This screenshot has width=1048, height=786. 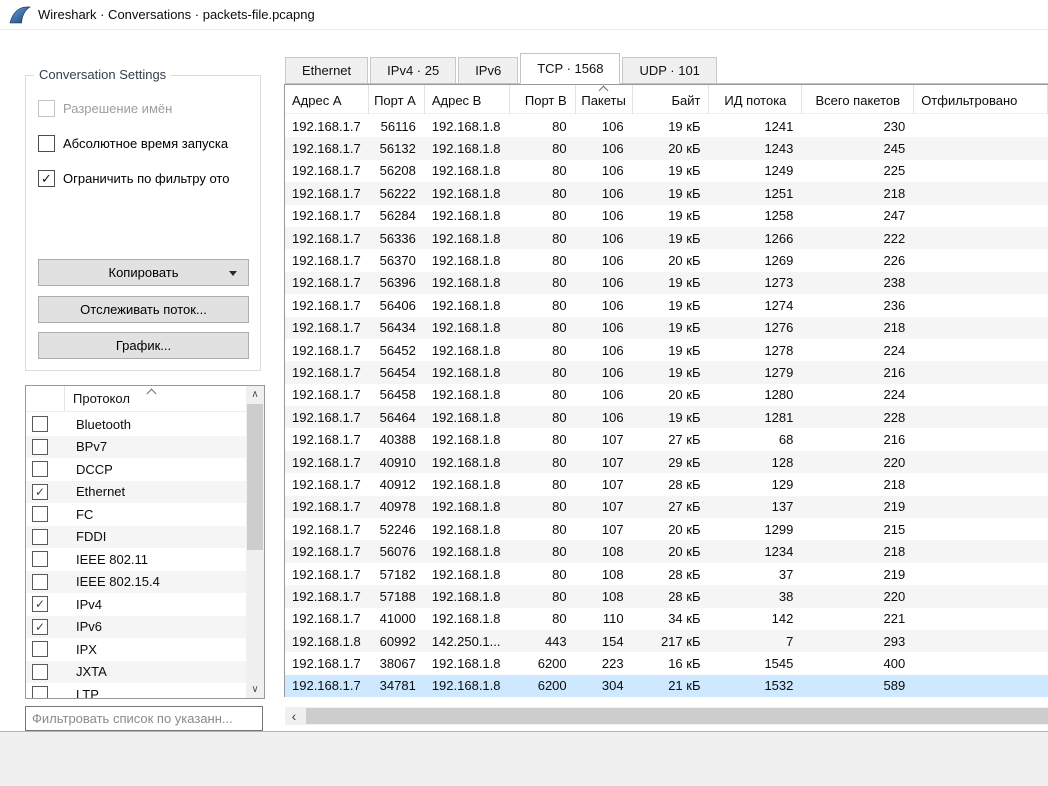 I want to click on scroll-left-icon: ‹, so click(x=294, y=716).